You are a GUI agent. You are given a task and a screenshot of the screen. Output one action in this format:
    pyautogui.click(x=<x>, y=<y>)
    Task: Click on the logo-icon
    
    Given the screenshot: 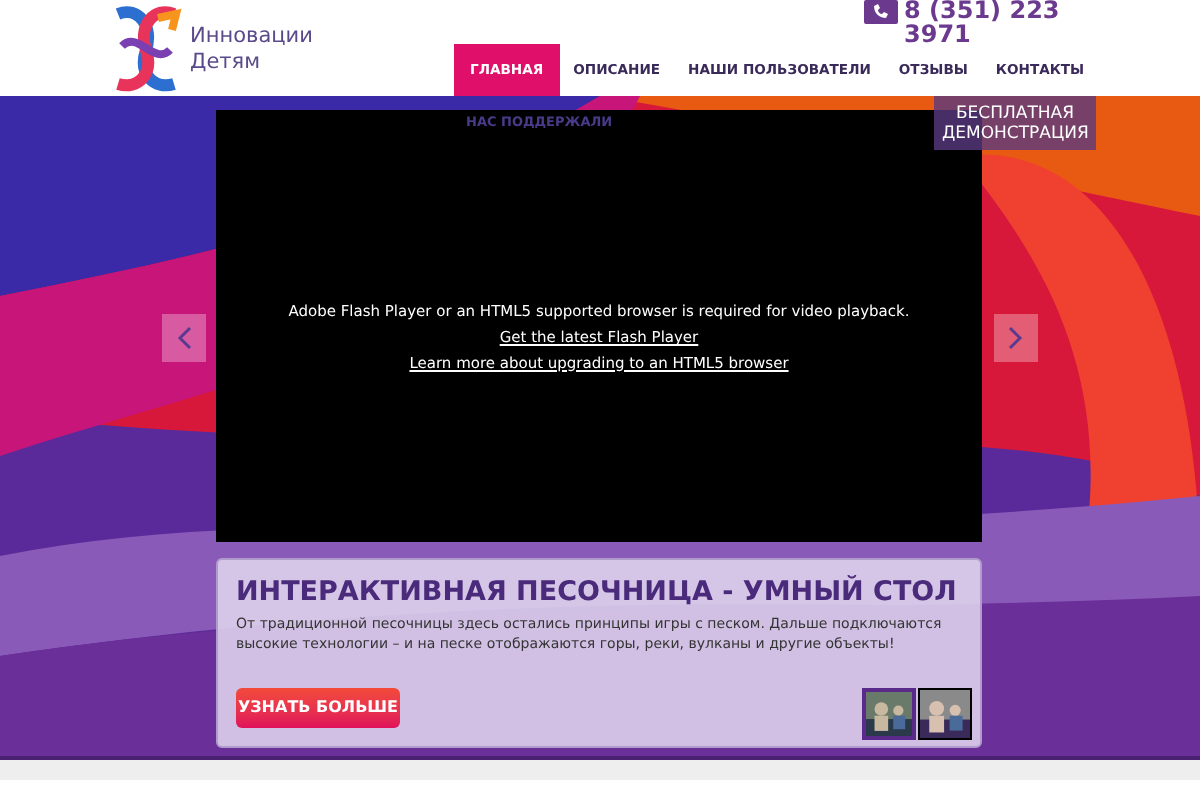 What is the action you would take?
    pyautogui.click(x=146, y=49)
    